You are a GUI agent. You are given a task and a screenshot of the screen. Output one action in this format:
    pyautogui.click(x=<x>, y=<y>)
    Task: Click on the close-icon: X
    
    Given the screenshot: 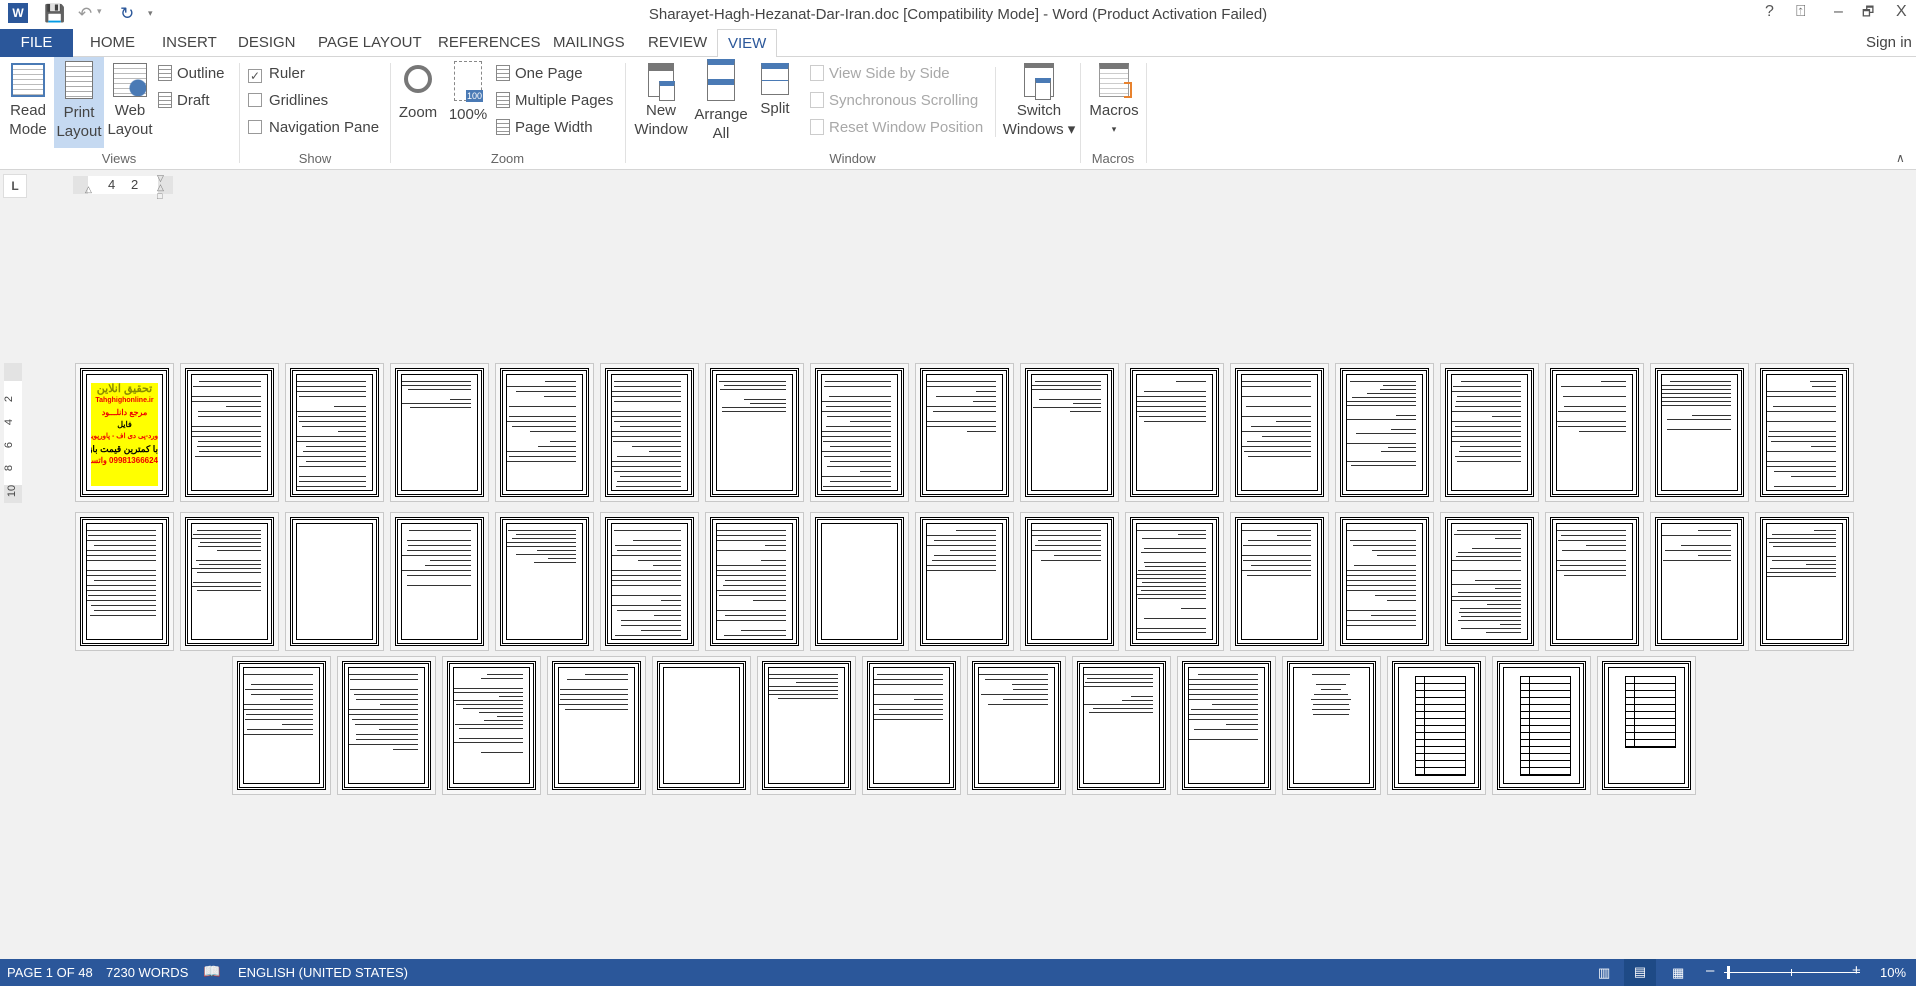 What is the action you would take?
    pyautogui.click(x=1901, y=12)
    